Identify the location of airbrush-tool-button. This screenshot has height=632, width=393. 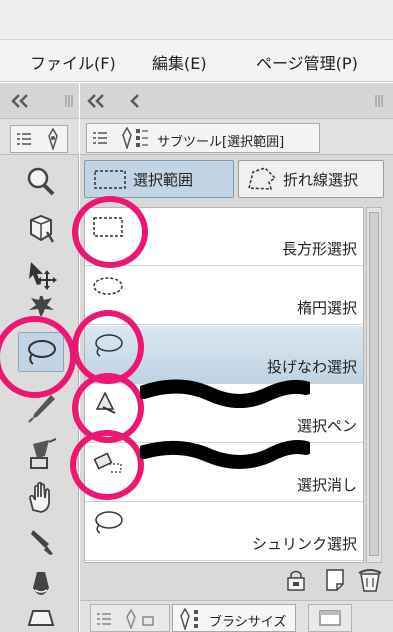
(41, 586).